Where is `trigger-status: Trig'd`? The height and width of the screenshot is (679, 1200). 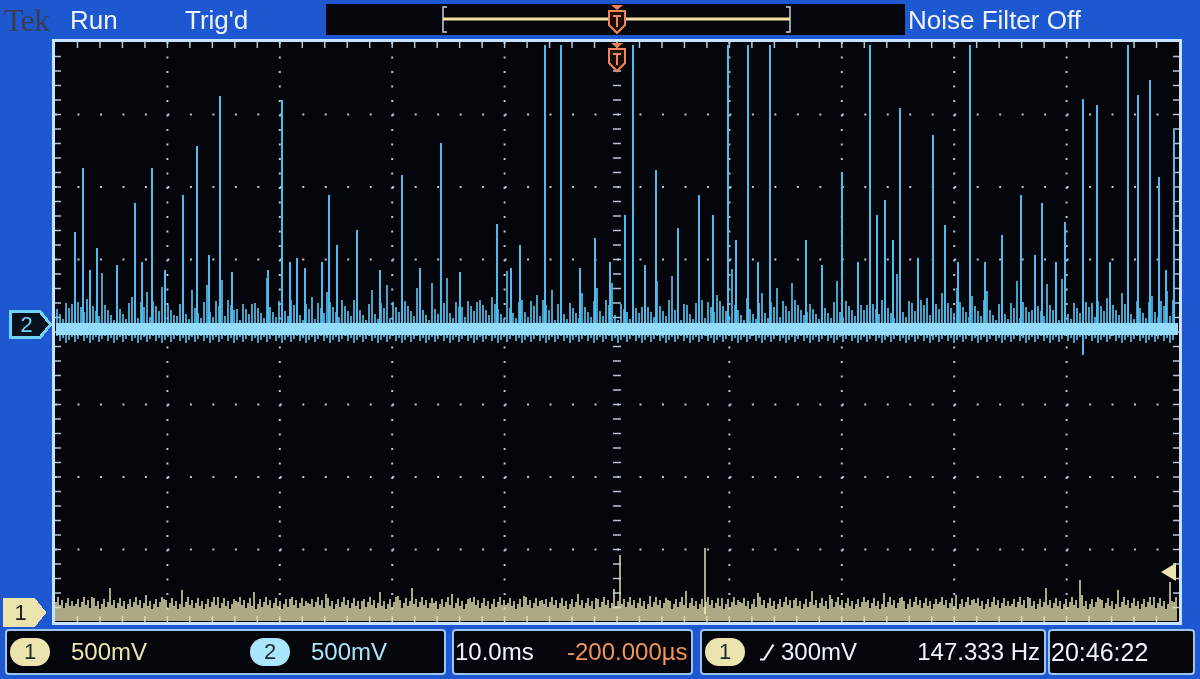 trigger-status: Trig'd is located at coordinates (217, 19).